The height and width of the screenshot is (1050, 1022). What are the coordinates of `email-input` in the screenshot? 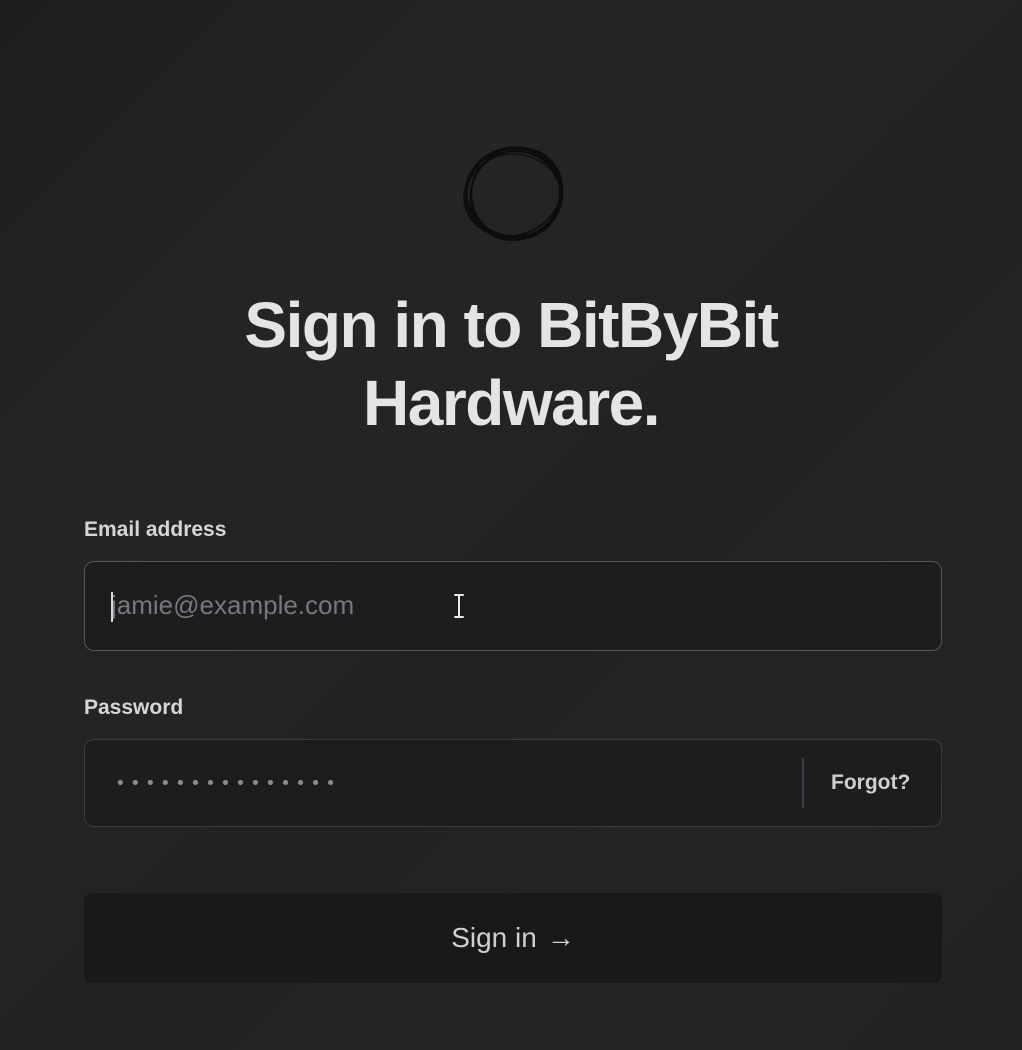 It's located at (511, 605).